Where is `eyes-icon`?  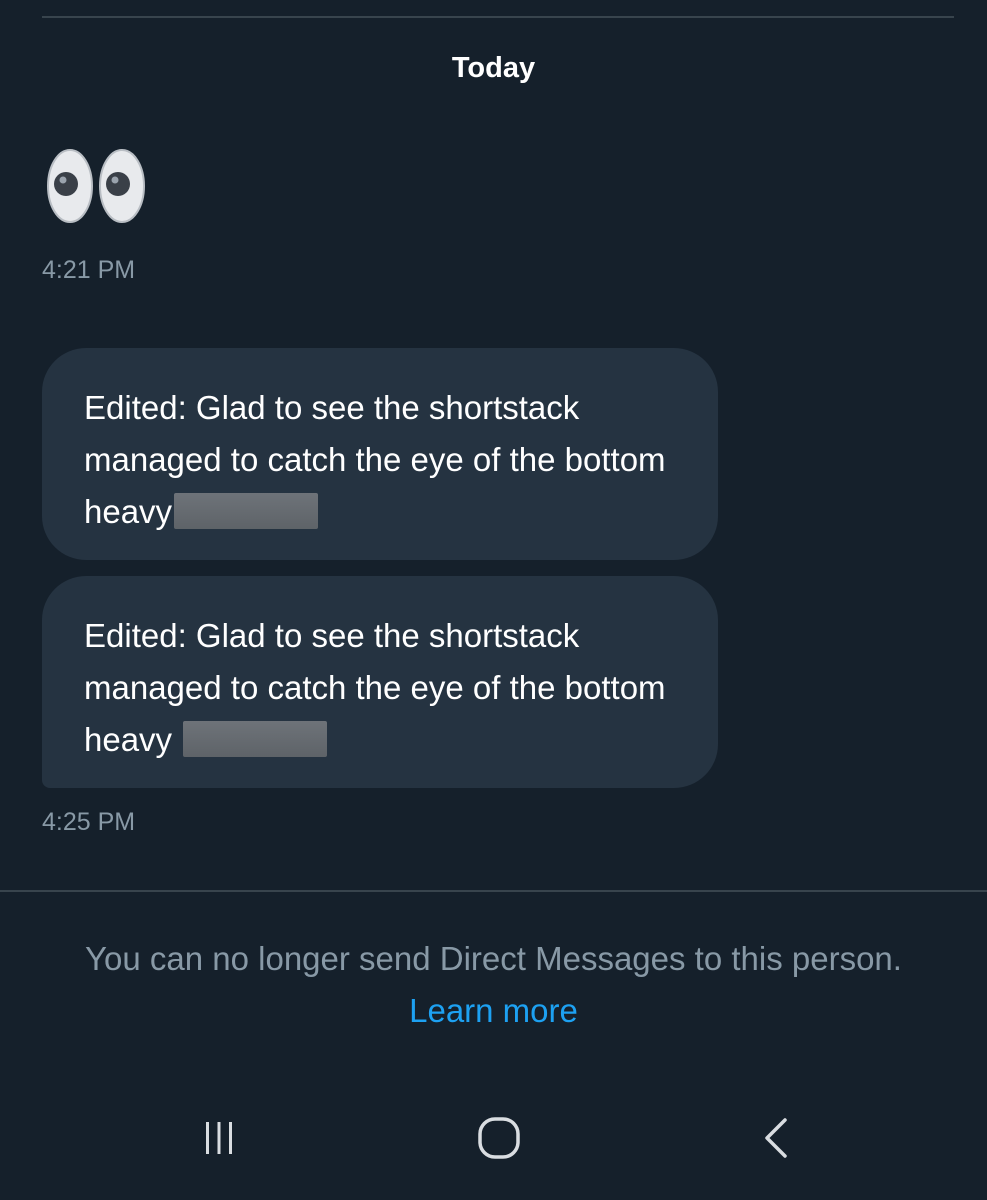
eyes-icon is located at coordinates (98, 186).